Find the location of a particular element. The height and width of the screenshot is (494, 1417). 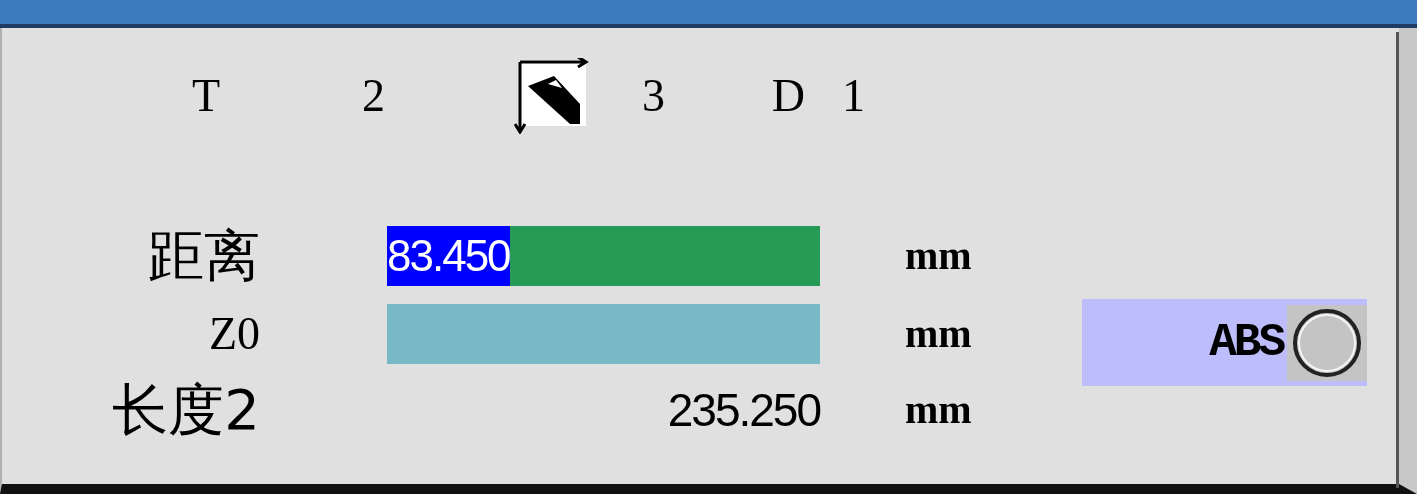

abs-option: ABS is located at coordinates (1224, 342).